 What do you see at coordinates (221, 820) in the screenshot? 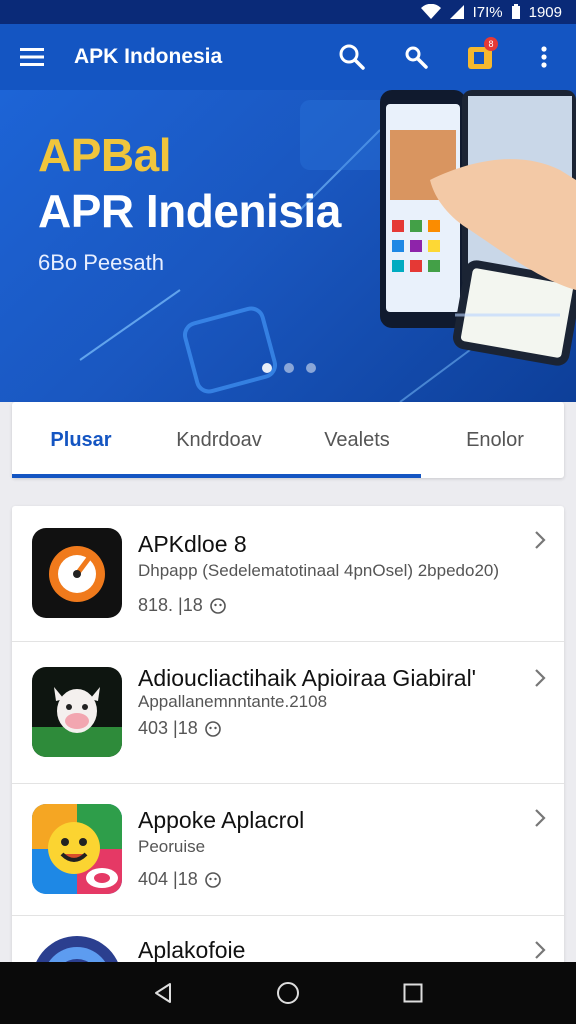
I see `app-name: Appoke Aplacrol` at bounding box center [221, 820].